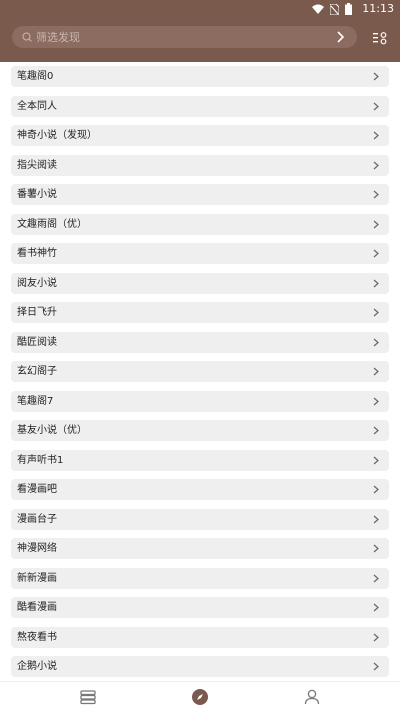 Image resolution: width=400 pixels, height=712 pixels. Describe the element at coordinates (200, 578) in the screenshot. I see `list-item: 新新漫画` at that location.